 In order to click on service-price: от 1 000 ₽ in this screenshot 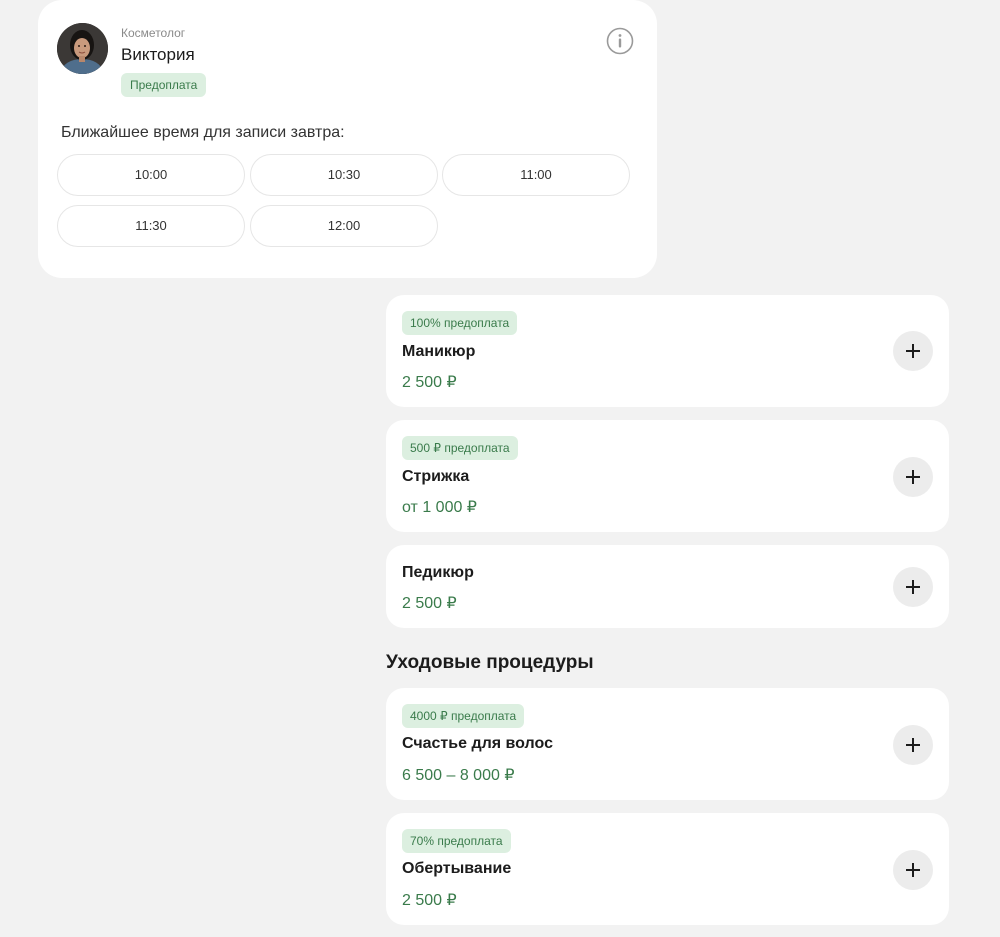, I will do `click(439, 507)`.